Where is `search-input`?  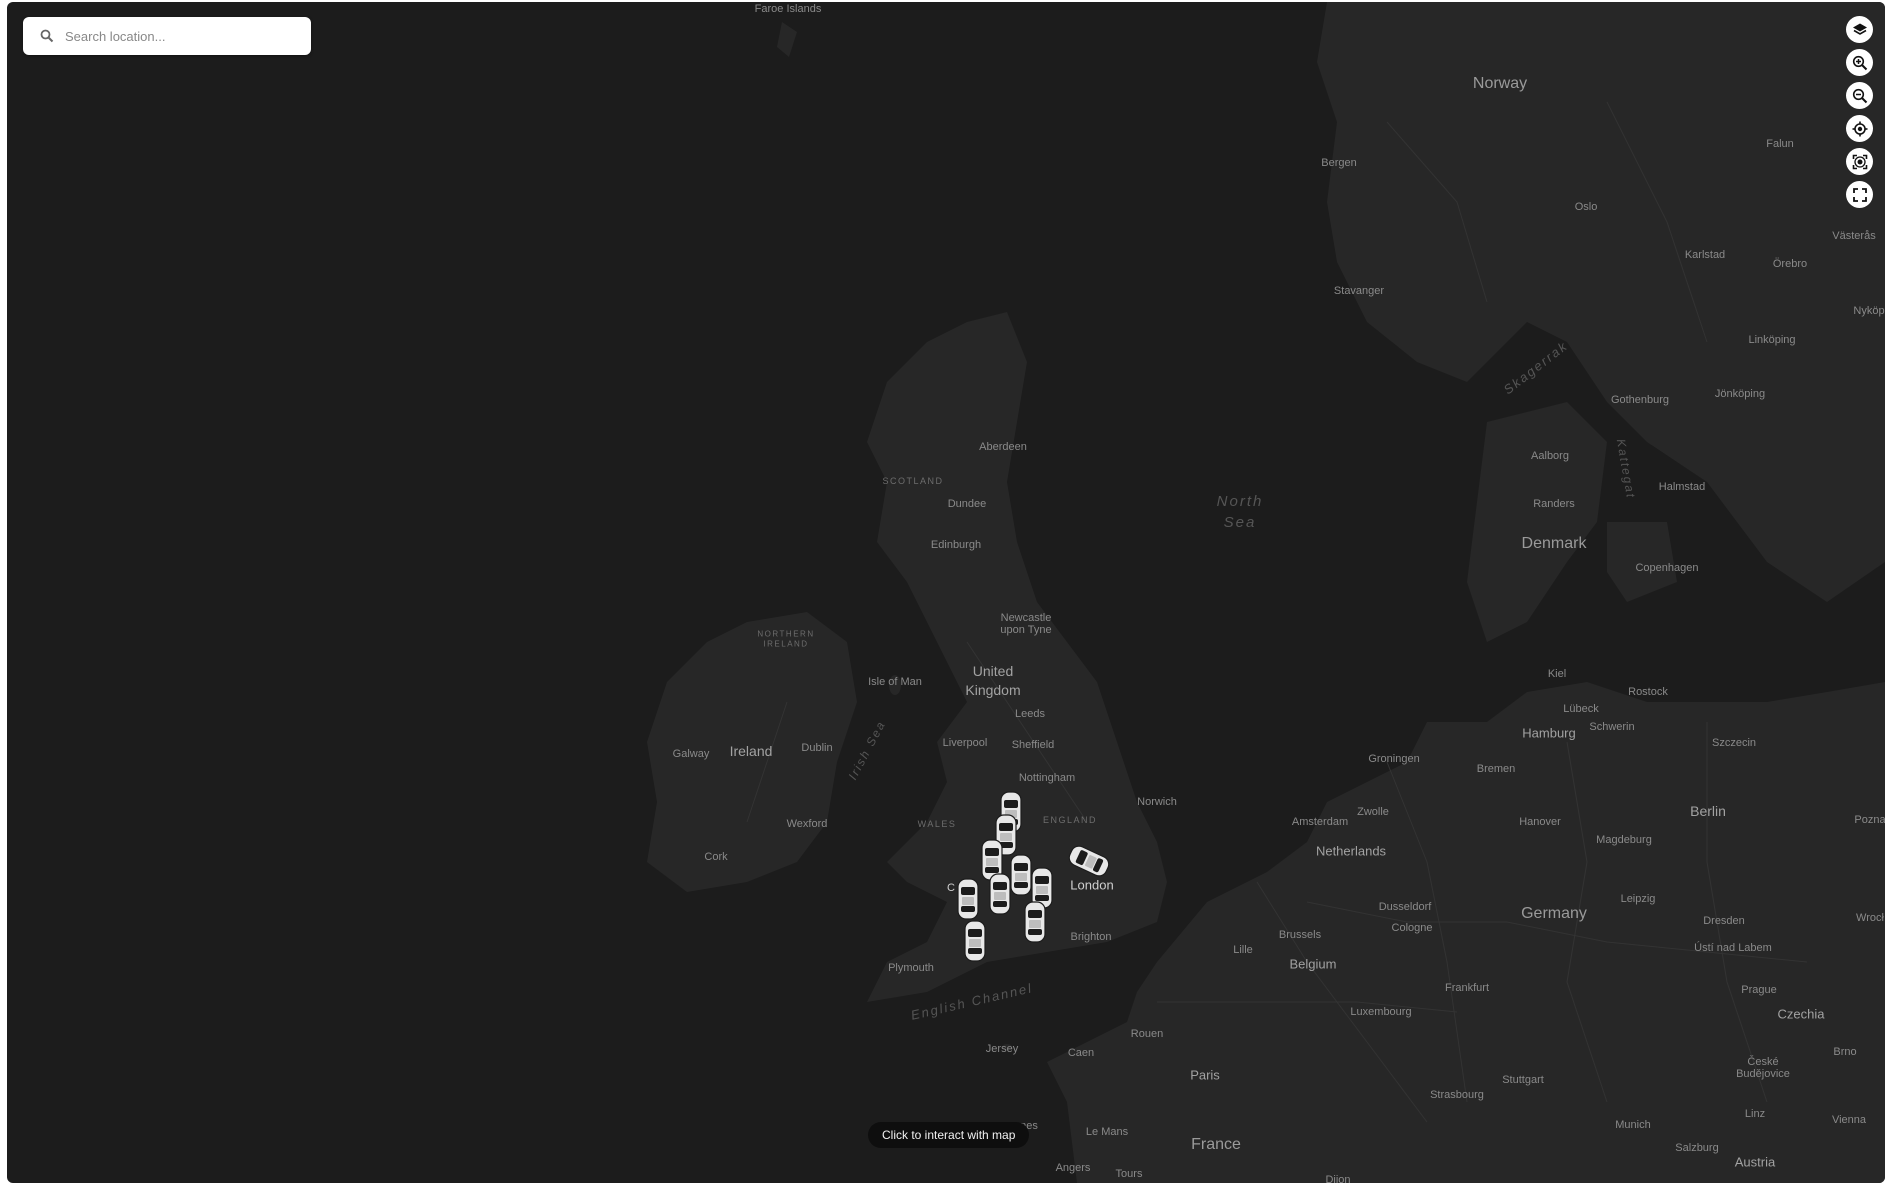 search-input is located at coordinates (175, 36).